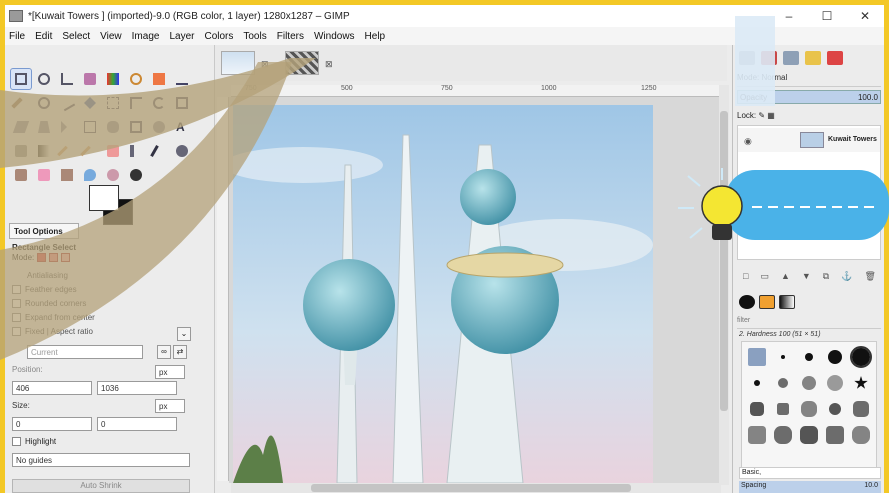  What do you see at coordinates (809, 97) in the screenshot?
I see `opacity-slider: Opacity 100.0` at bounding box center [809, 97].